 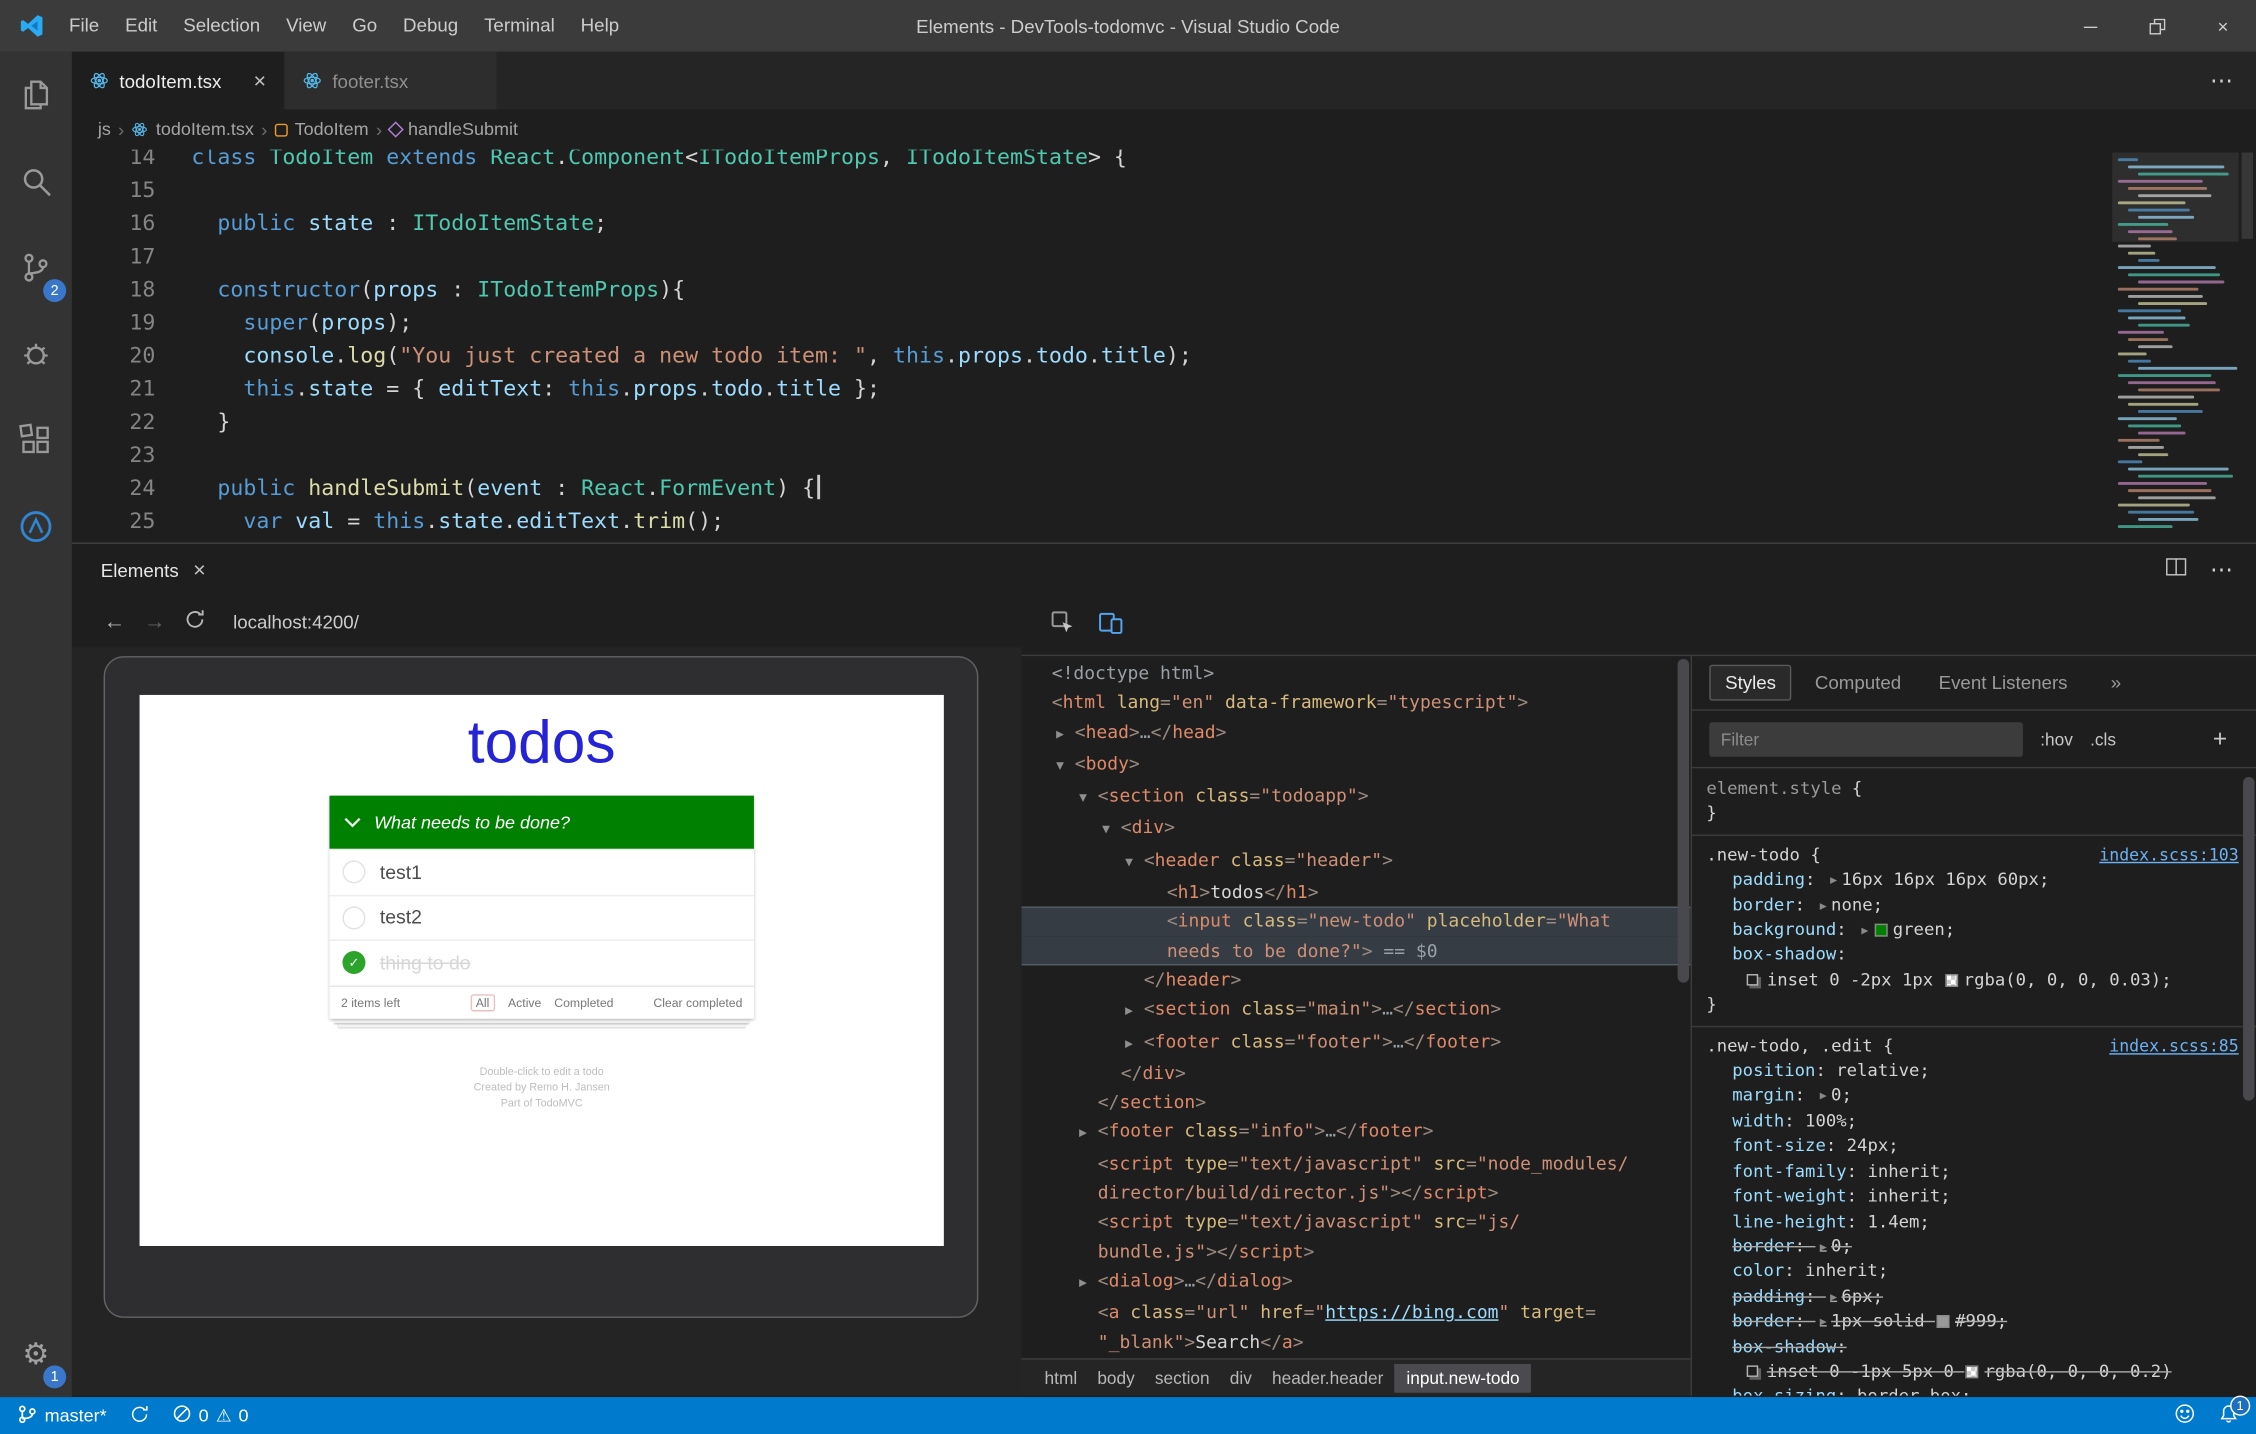 I want to click on style-row: inset 0 -1px 5px 0 rgba(0, 0, 0, 0.2), so click(x=1981, y=1372).